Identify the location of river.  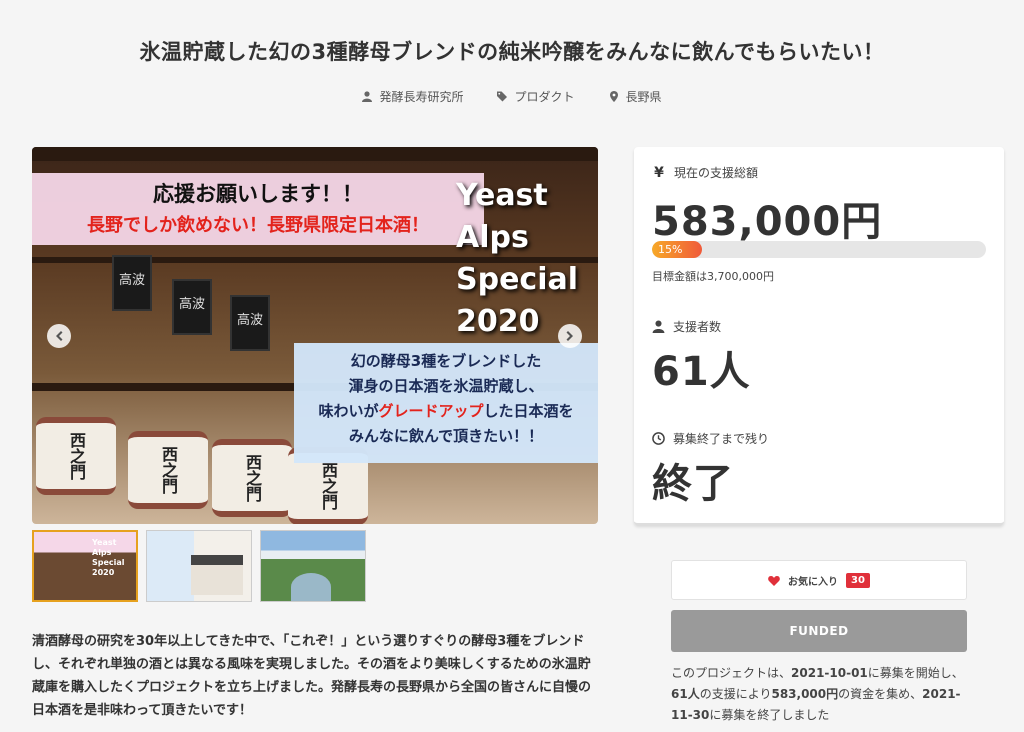
(311, 587).